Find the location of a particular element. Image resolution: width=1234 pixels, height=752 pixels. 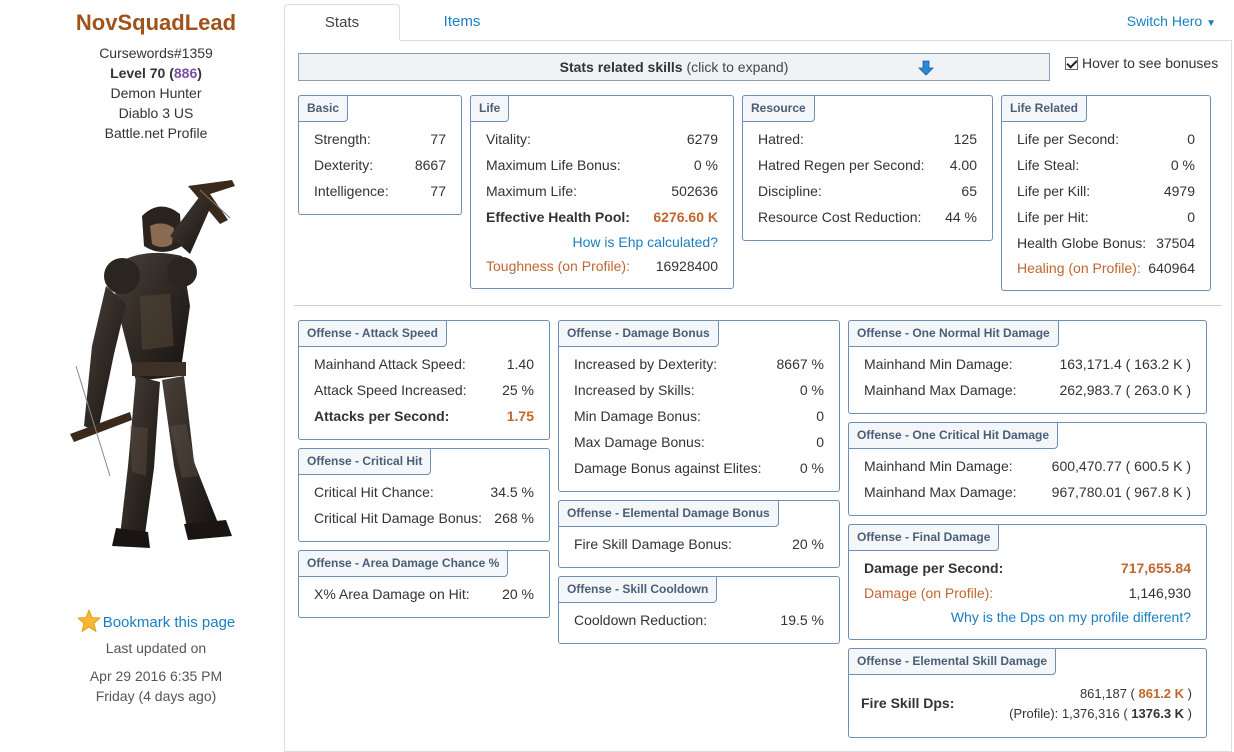

stat-row: Min Damage Bonus: 0 is located at coordinates (699, 416).